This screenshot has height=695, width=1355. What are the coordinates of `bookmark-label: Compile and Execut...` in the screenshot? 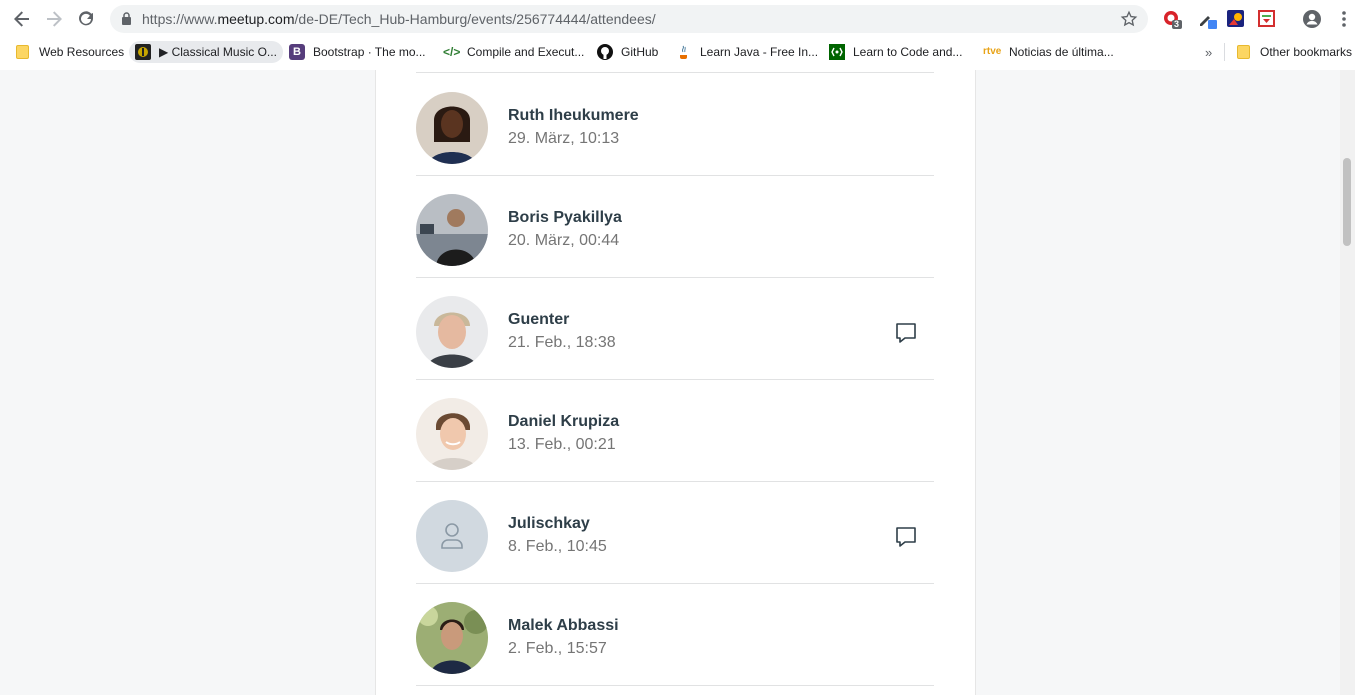 It's located at (526, 52).